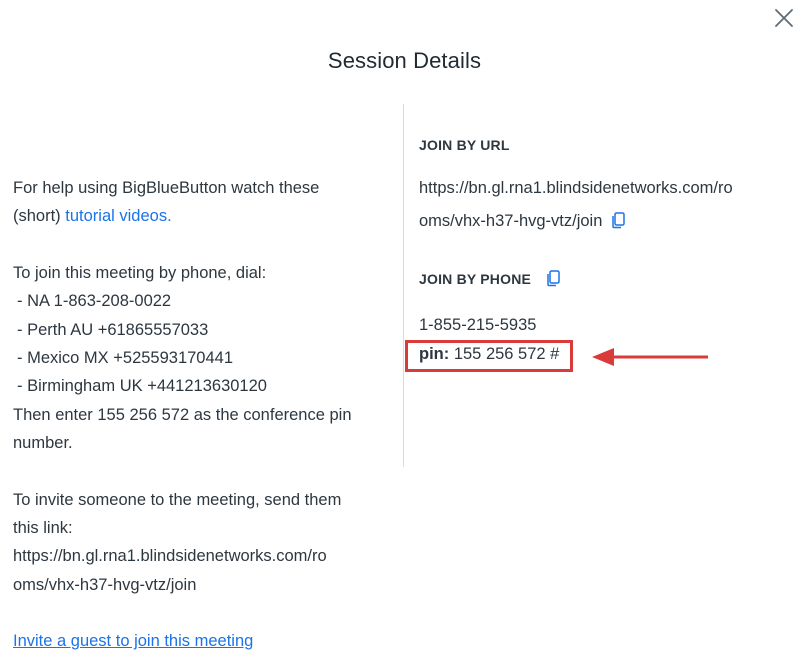 This screenshot has width=799, height=656. I want to click on join-by-url-label: JOIN BY URL, so click(464, 145).